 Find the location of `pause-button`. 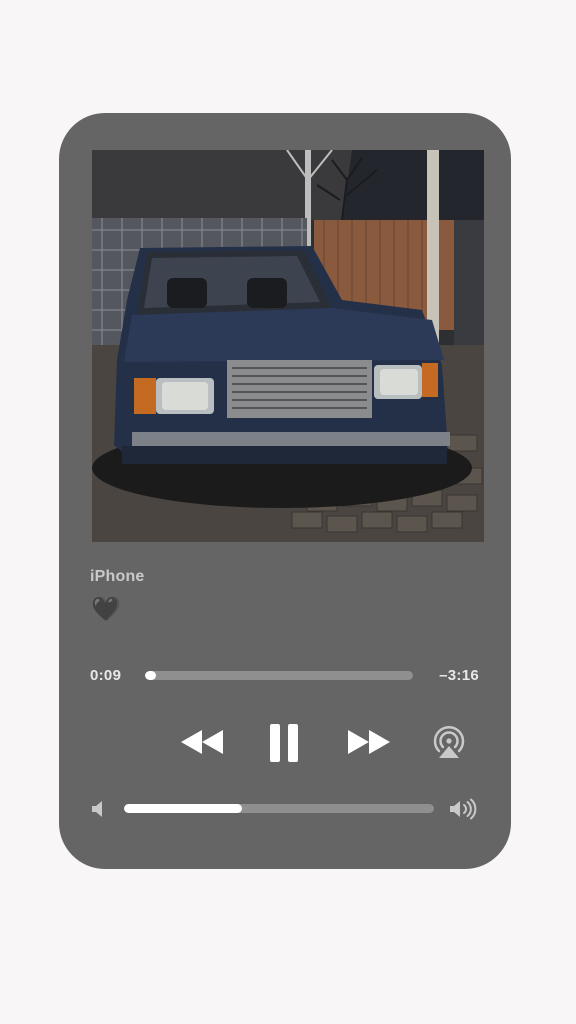

pause-button is located at coordinates (284, 743).